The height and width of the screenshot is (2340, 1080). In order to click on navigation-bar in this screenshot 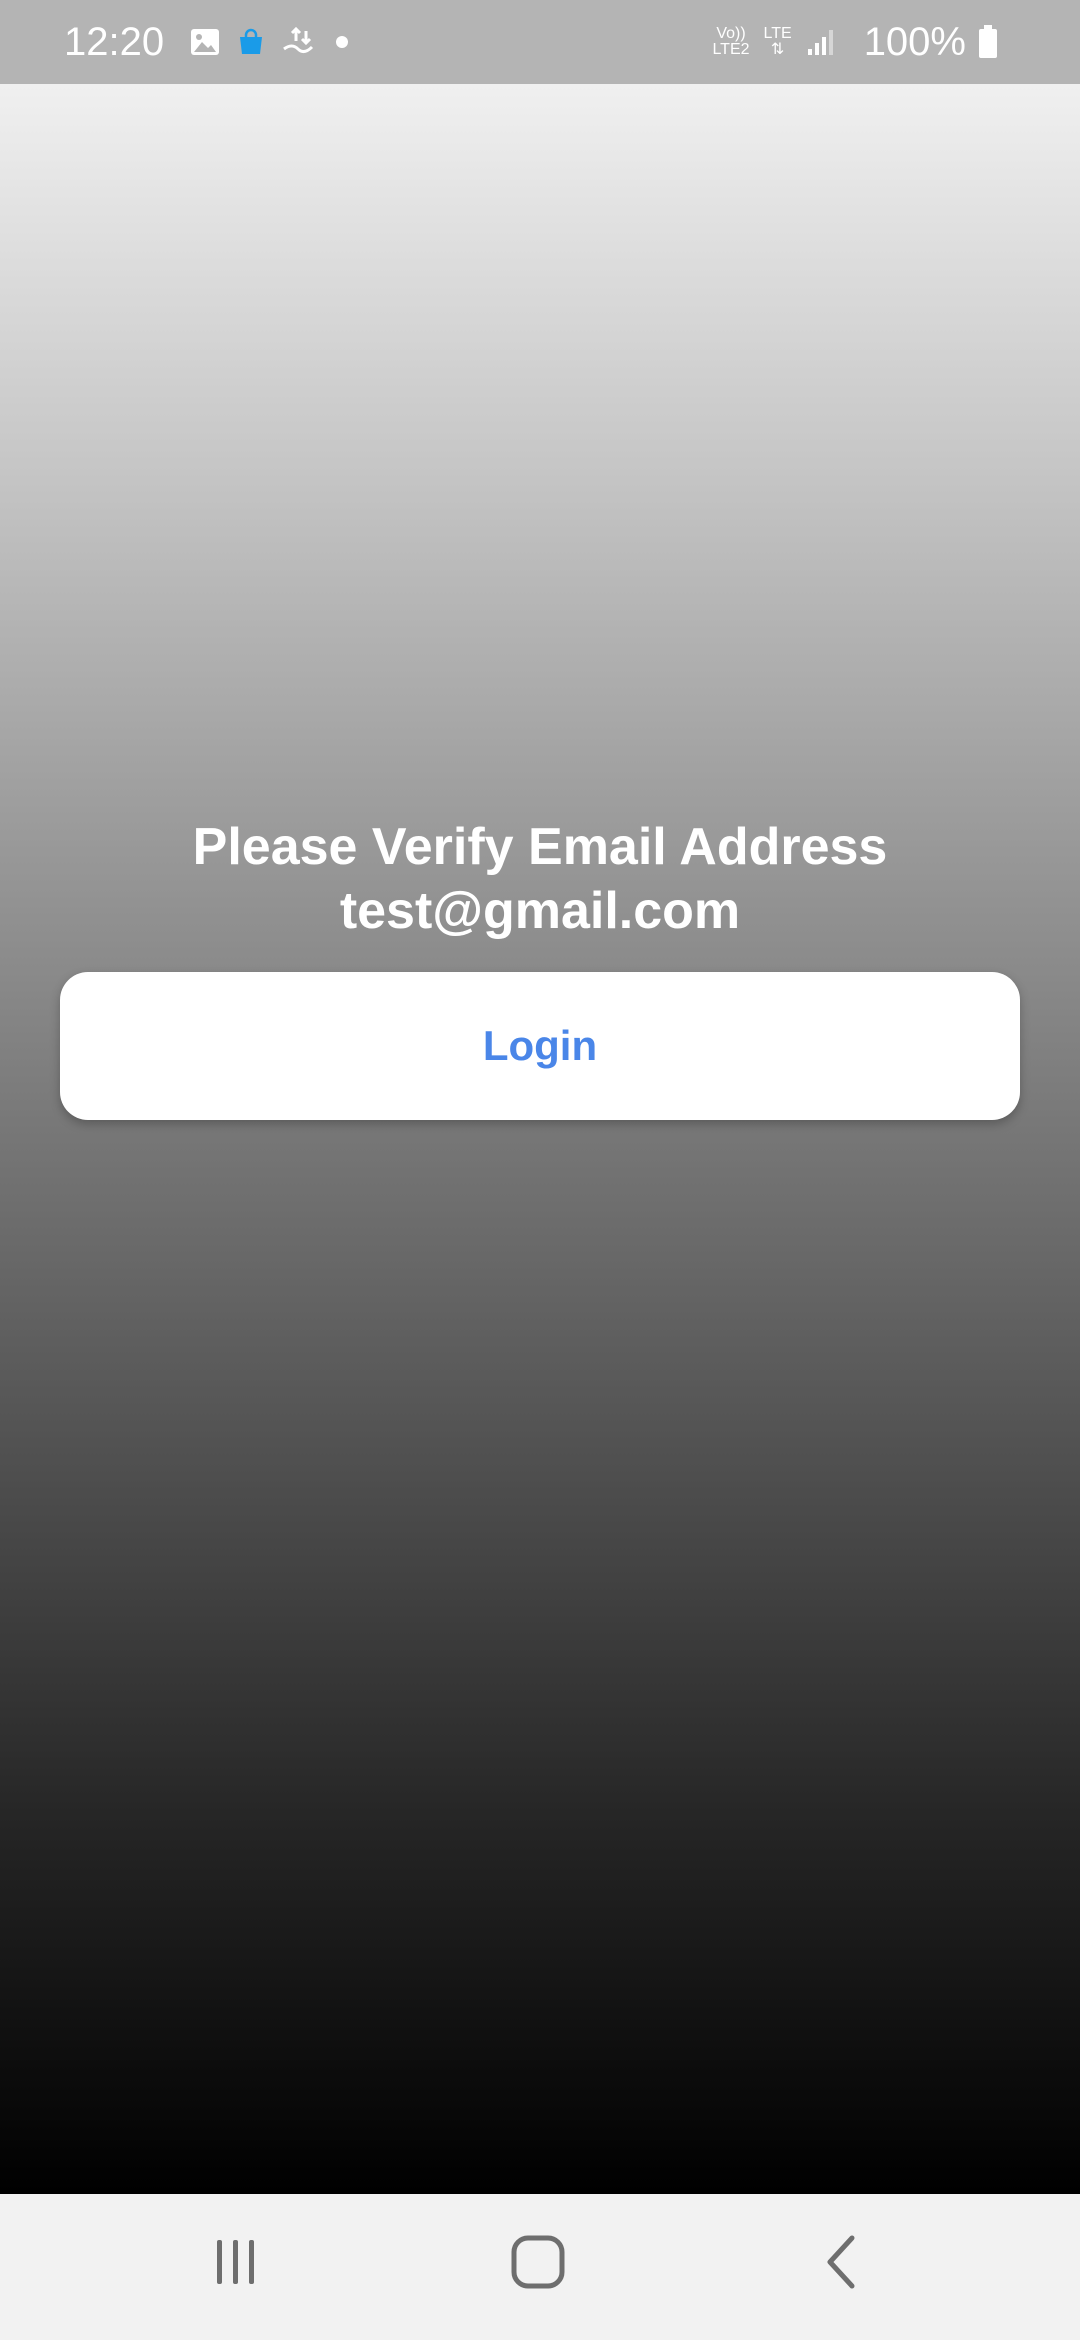, I will do `click(540, 2267)`.